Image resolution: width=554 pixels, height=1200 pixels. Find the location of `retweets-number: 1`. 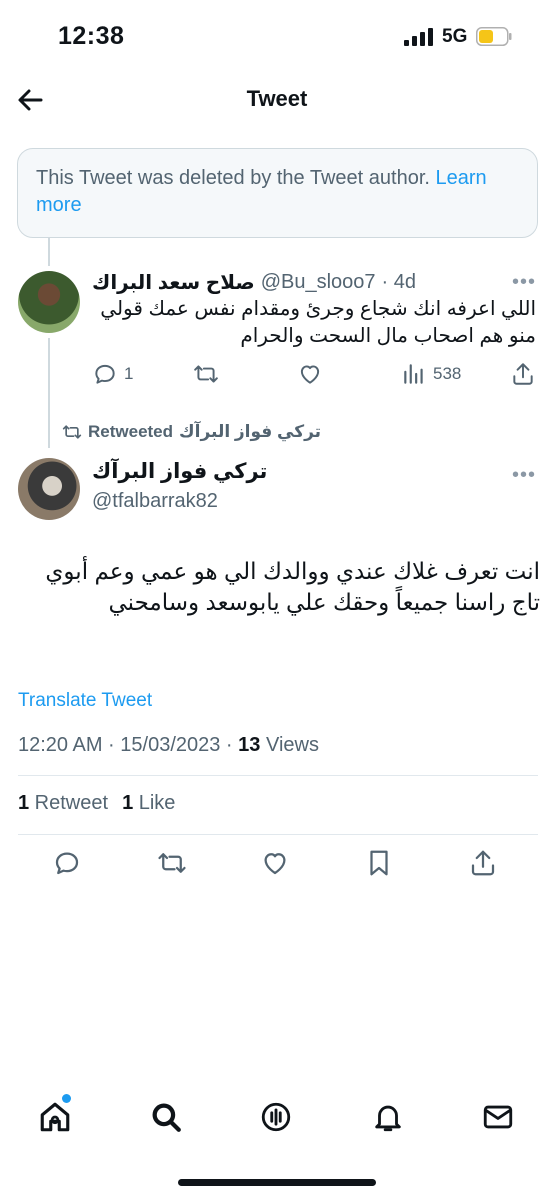

retweets-number: 1 is located at coordinates (24, 803).